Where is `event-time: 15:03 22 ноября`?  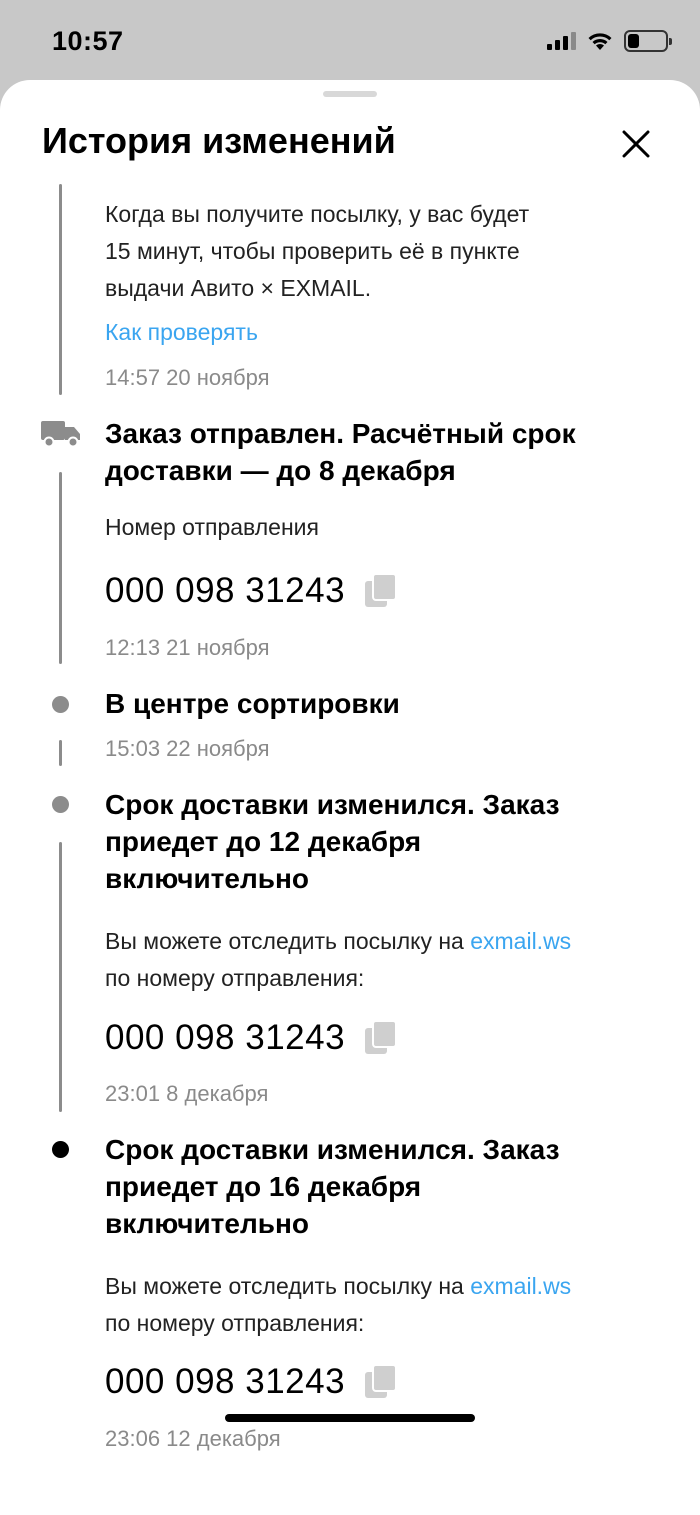 event-time: 15:03 22 ноября is located at coordinates (187, 748).